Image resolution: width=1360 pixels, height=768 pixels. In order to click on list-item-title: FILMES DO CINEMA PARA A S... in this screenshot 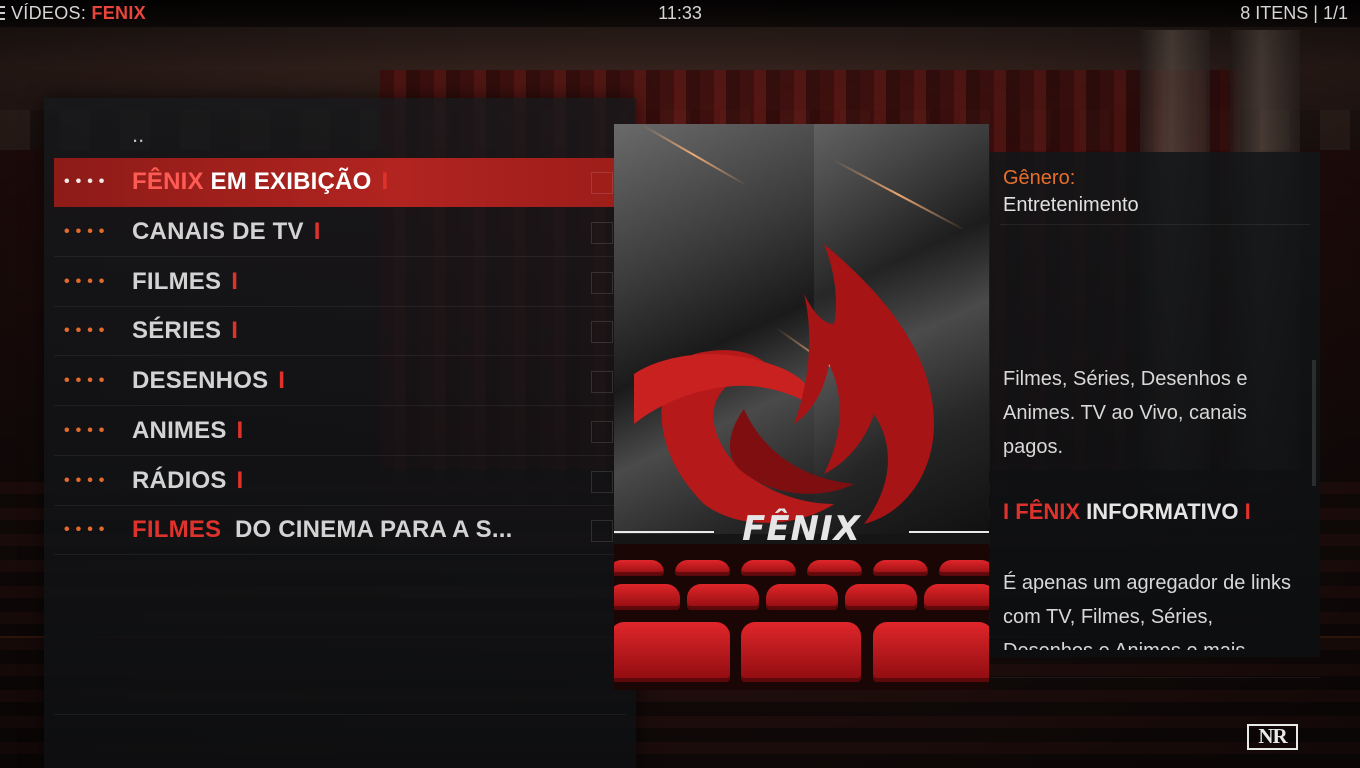, I will do `click(327, 530)`.